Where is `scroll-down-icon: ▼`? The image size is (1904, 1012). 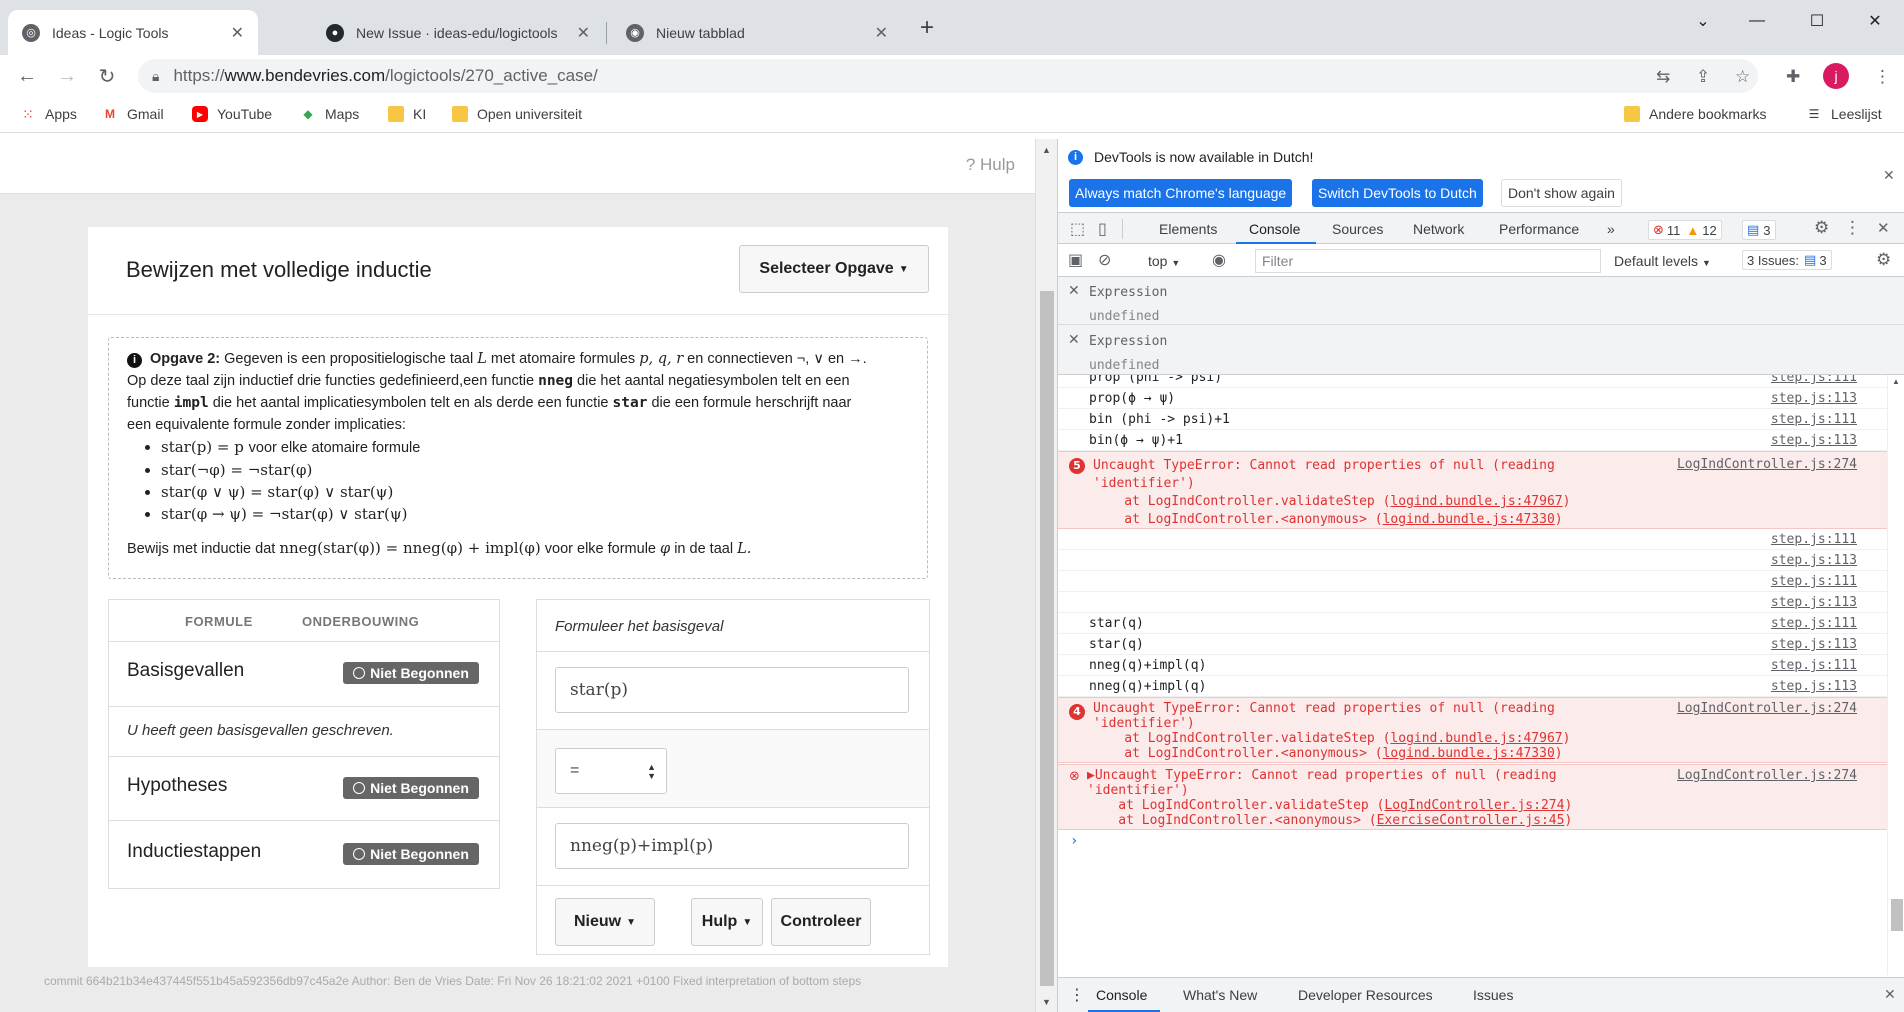 scroll-down-icon: ▼ is located at coordinates (1046, 1002).